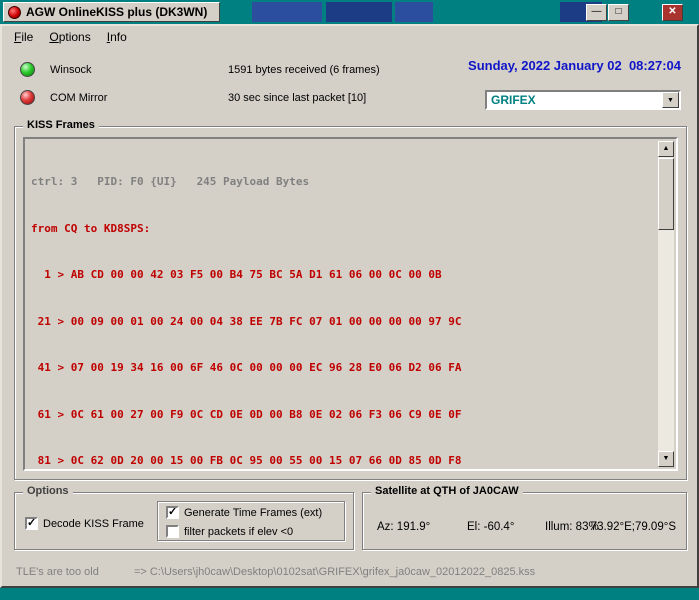 The image size is (699, 600). What do you see at coordinates (666, 194) in the screenshot?
I see `scrollbar-thumb` at bounding box center [666, 194].